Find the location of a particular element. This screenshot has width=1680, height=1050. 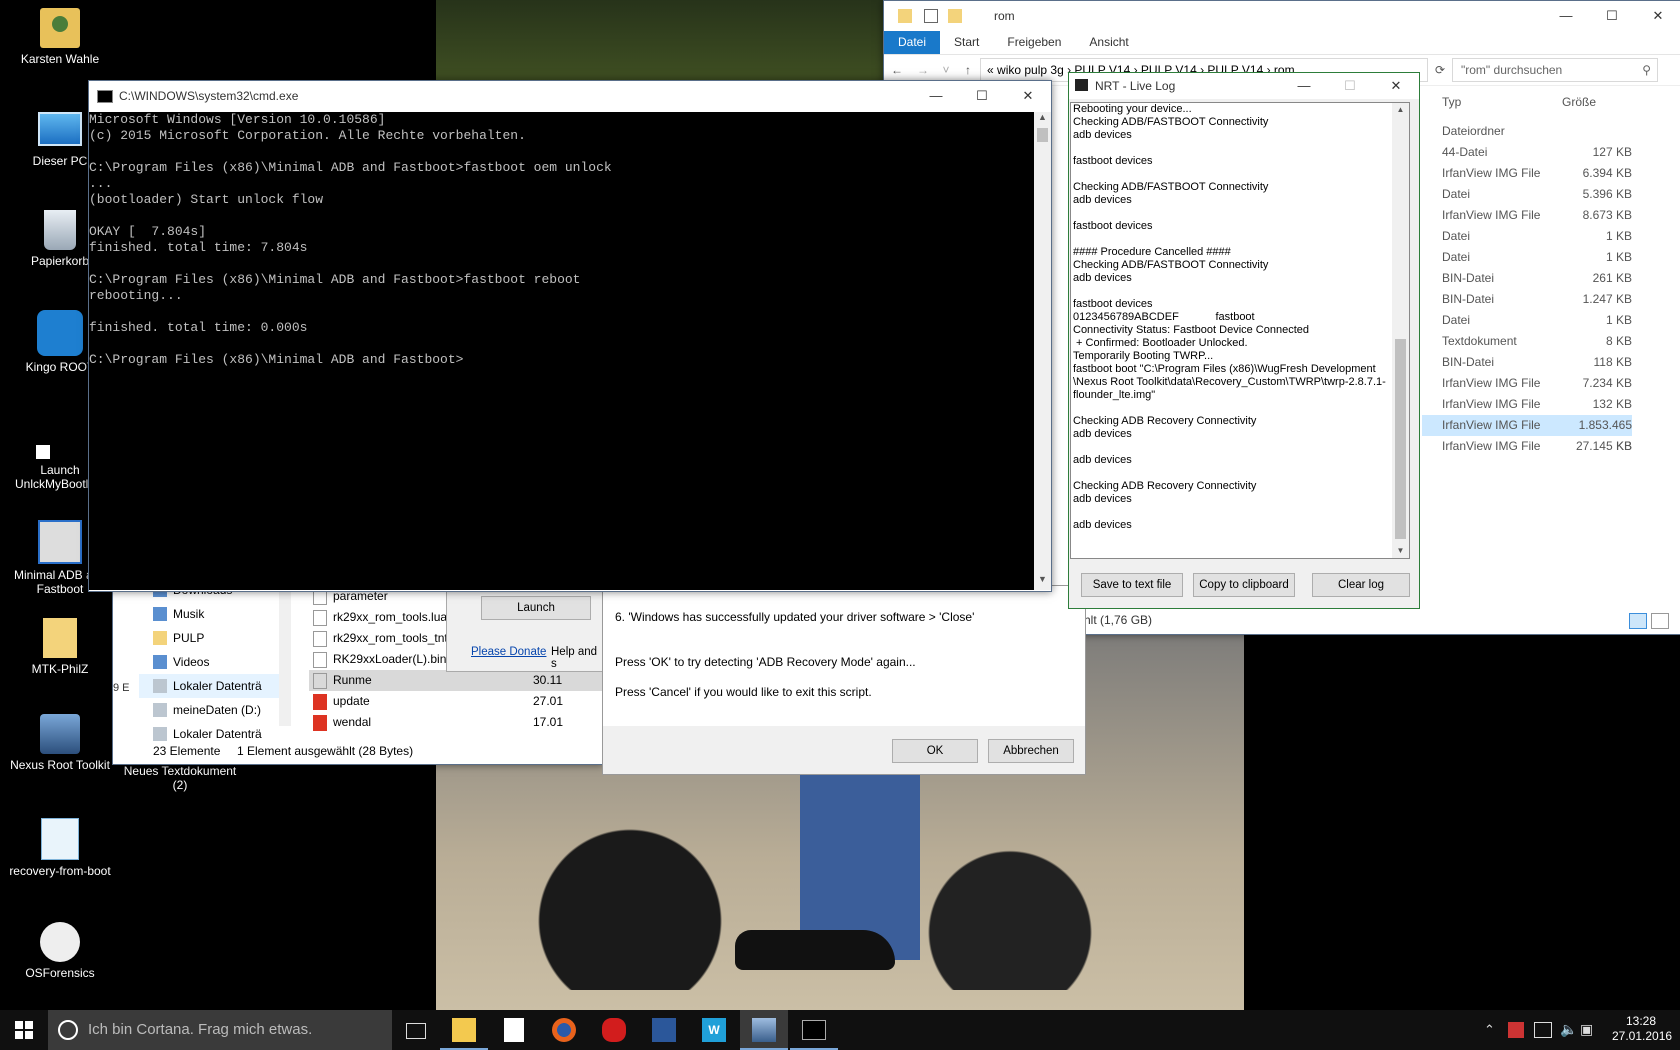

tab-datei: Datei is located at coordinates (912, 42).